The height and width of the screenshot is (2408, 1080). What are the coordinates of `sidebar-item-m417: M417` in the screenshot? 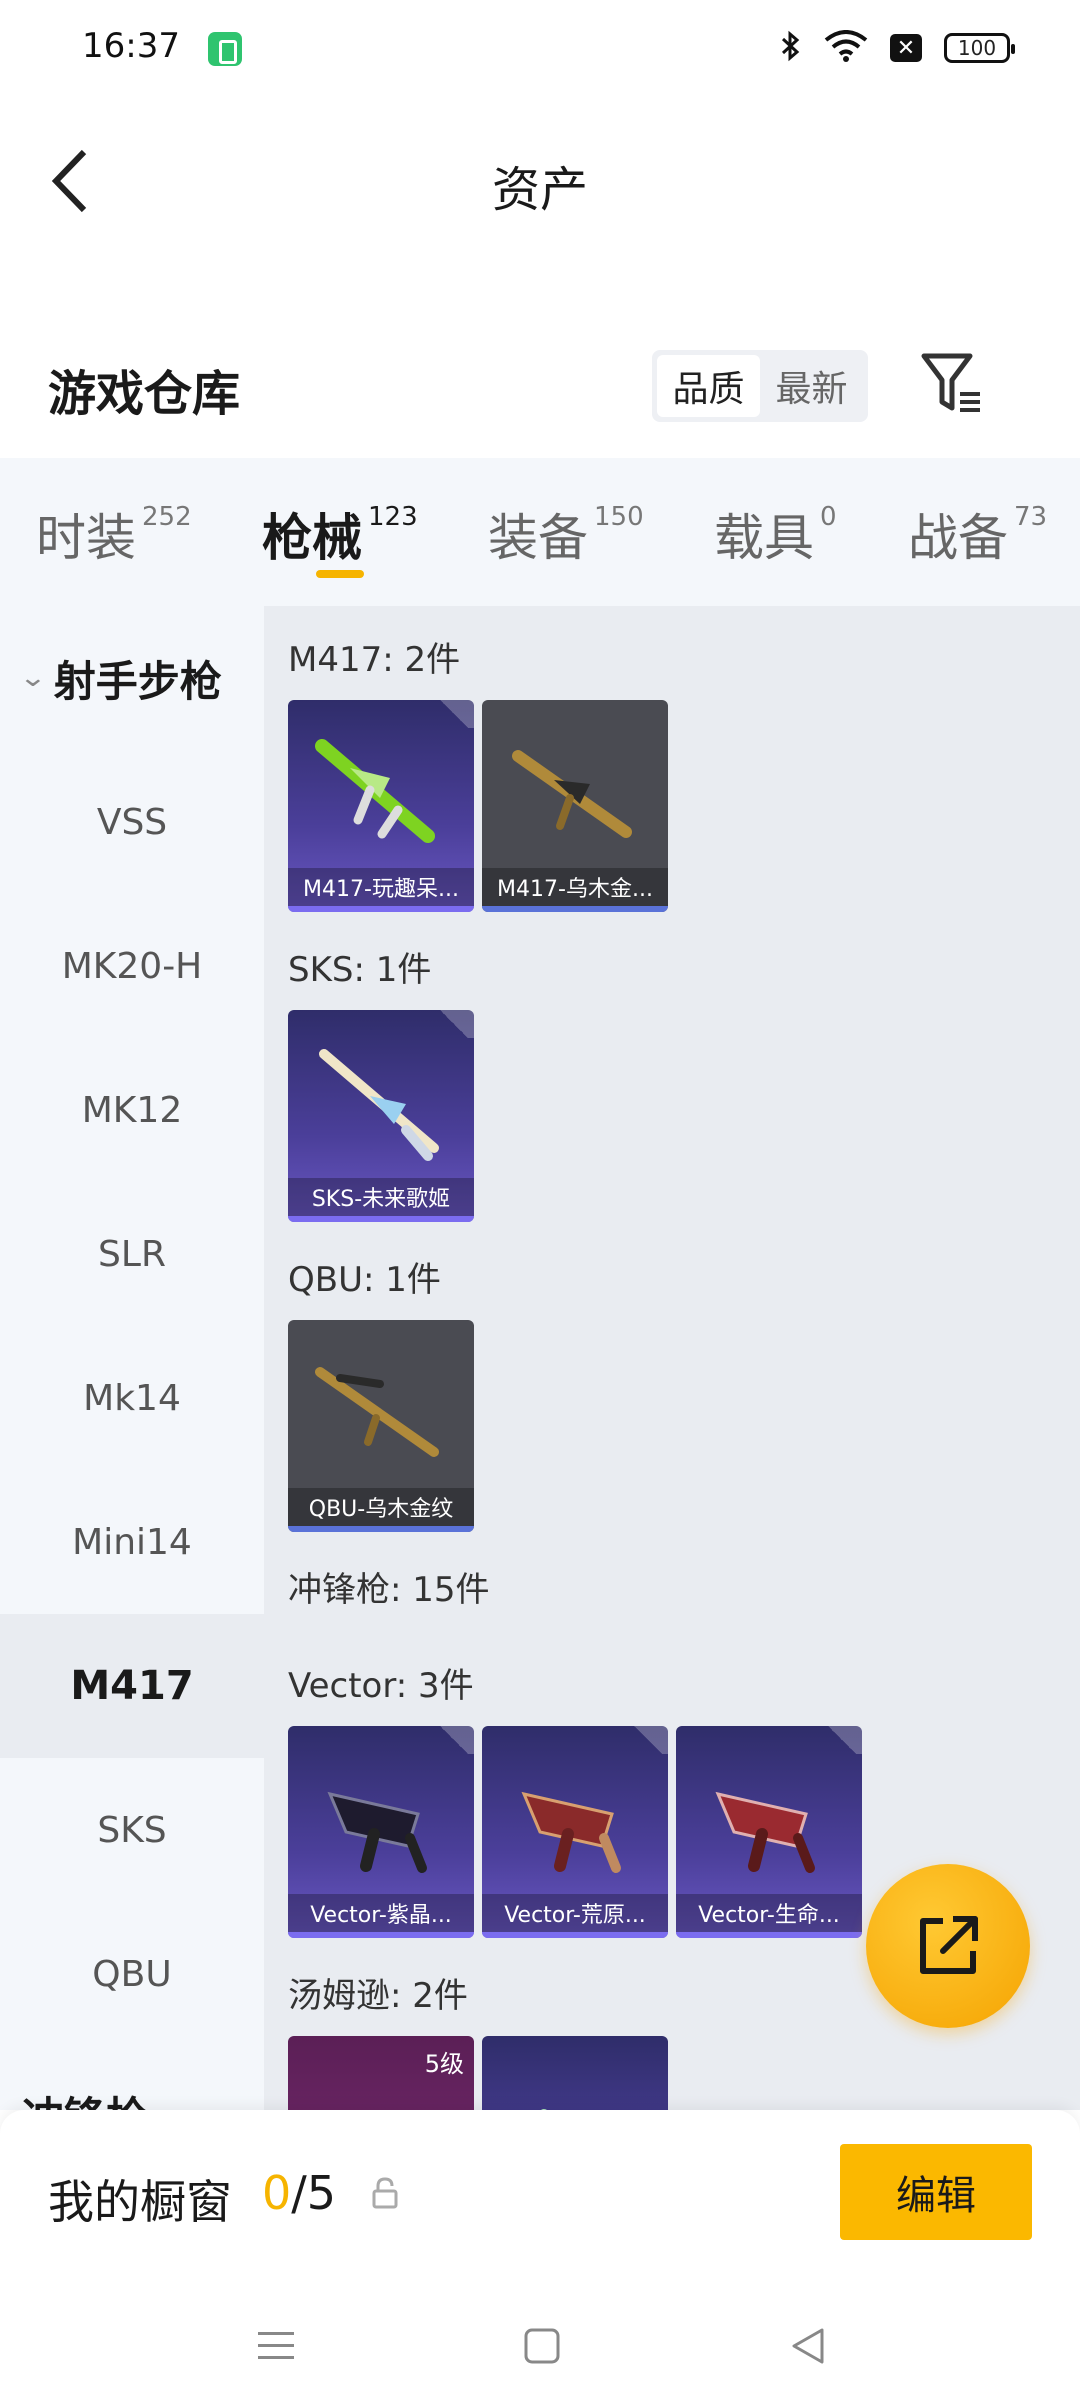 It's located at (132, 1686).